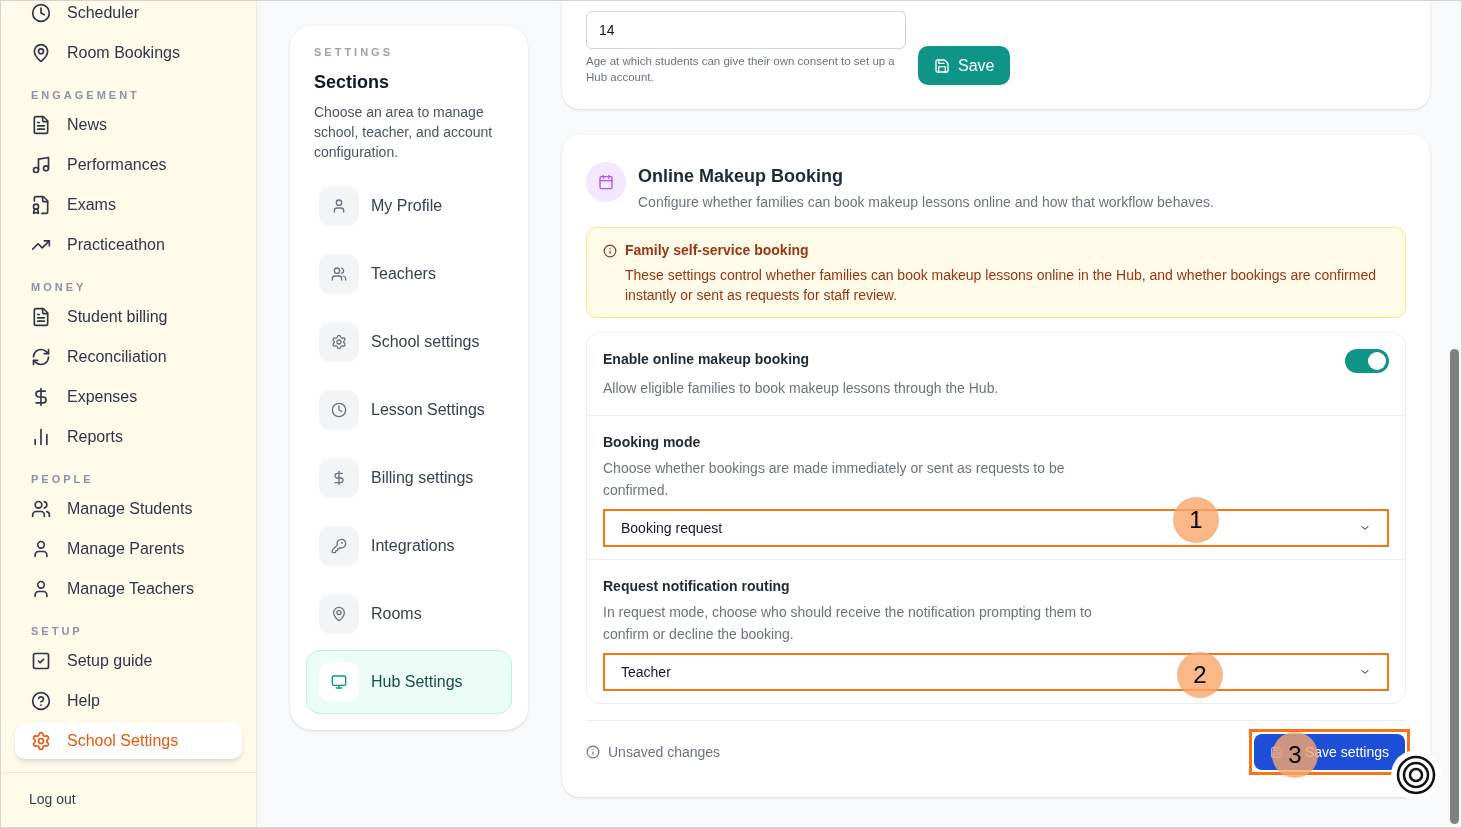 Image resolution: width=1462 pixels, height=828 pixels. What do you see at coordinates (741, 176) in the screenshot?
I see `card-title: Online Makeup Booking` at bounding box center [741, 176].